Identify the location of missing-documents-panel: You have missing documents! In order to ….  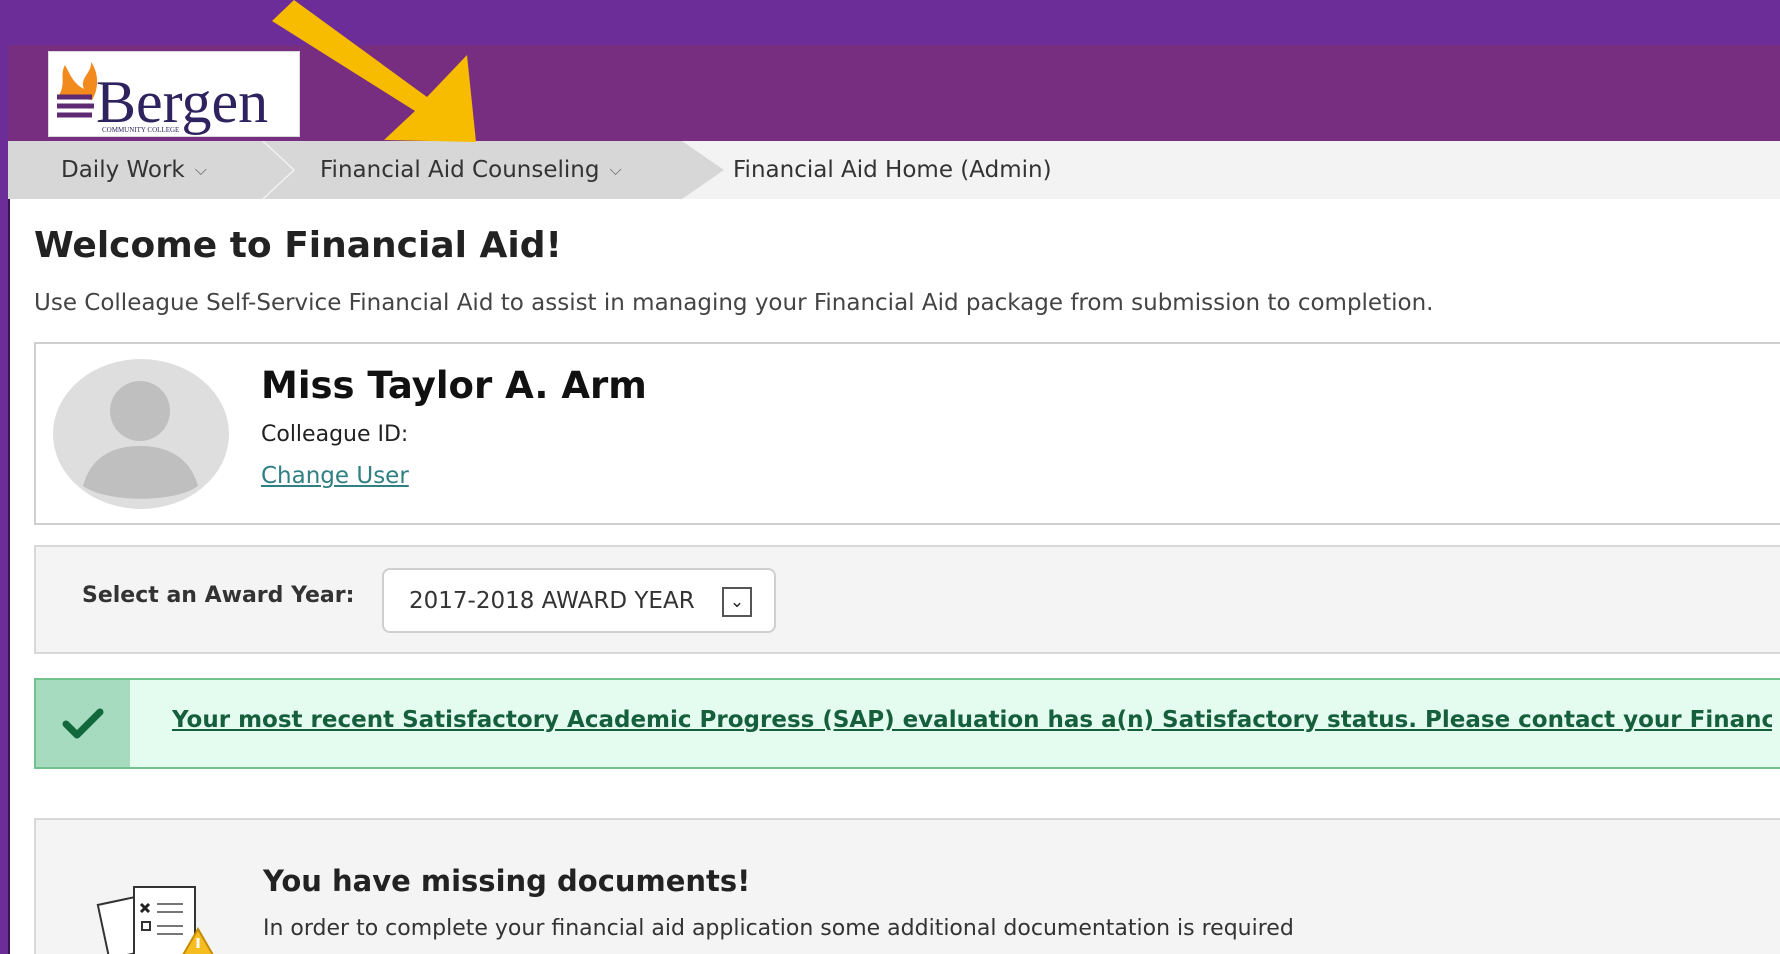
(907, 886).